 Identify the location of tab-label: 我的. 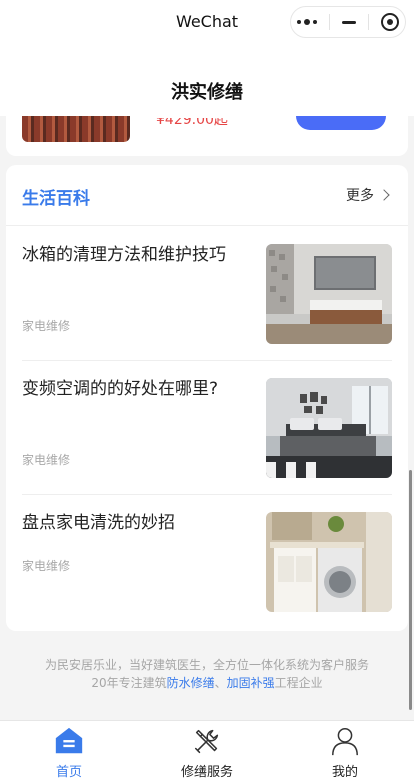
(344, 772).